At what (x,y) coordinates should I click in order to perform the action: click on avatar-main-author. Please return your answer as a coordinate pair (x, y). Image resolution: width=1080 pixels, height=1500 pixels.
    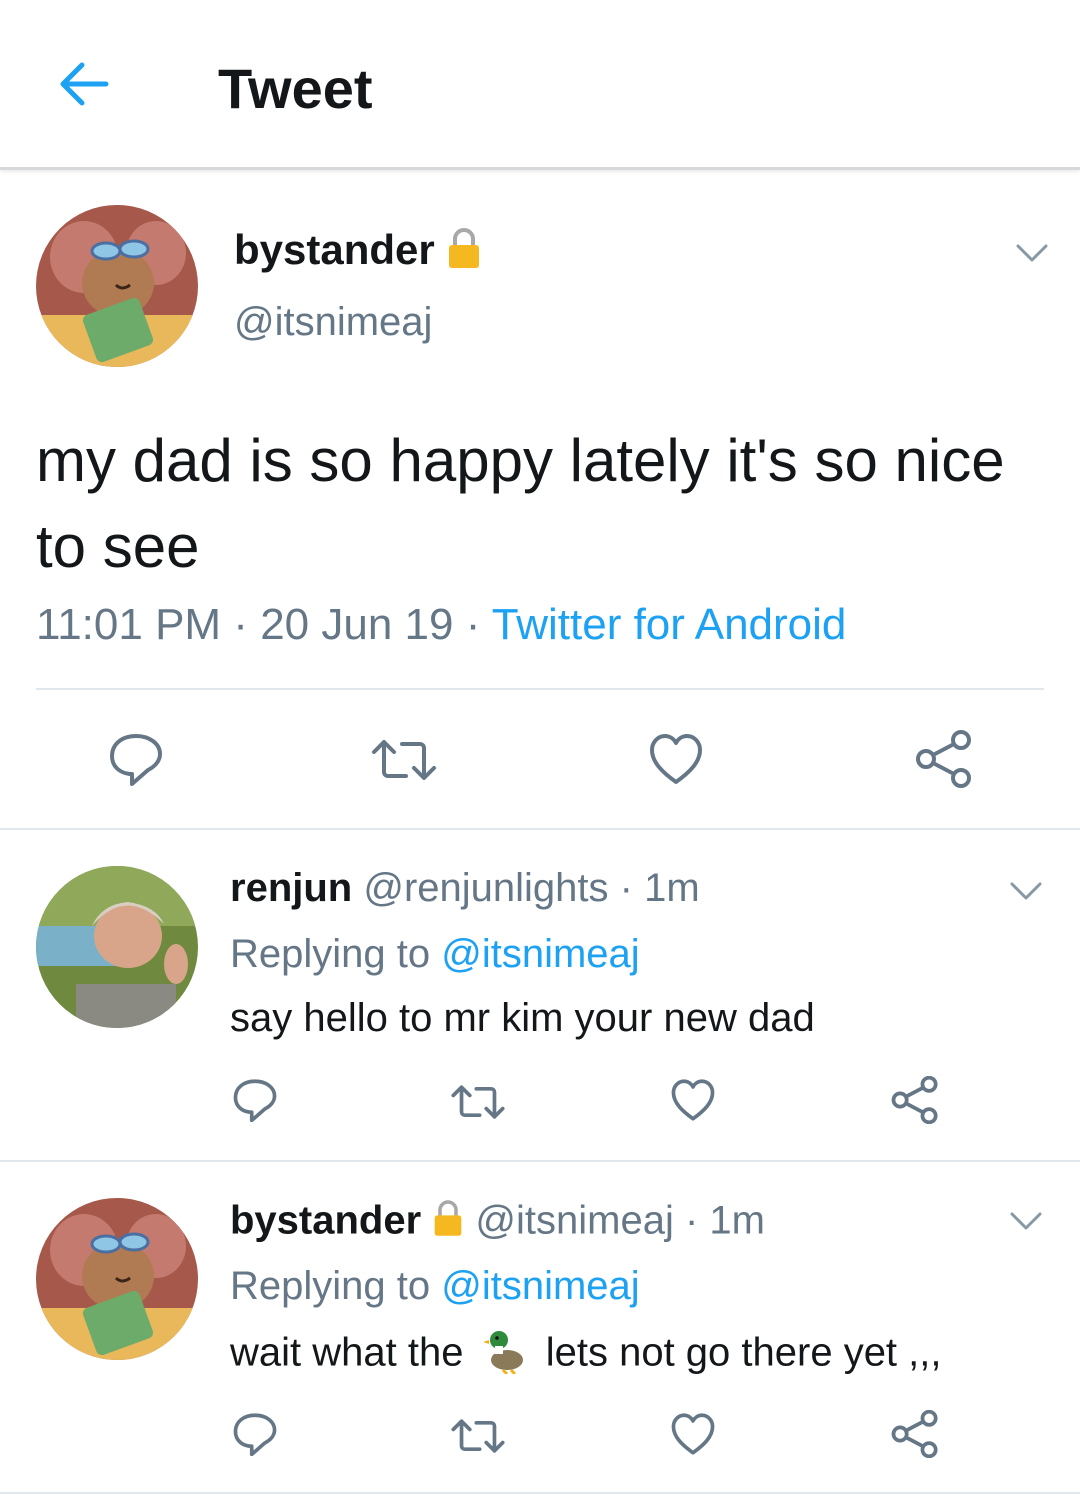
    Looking at the image, I should click on (117, 286).